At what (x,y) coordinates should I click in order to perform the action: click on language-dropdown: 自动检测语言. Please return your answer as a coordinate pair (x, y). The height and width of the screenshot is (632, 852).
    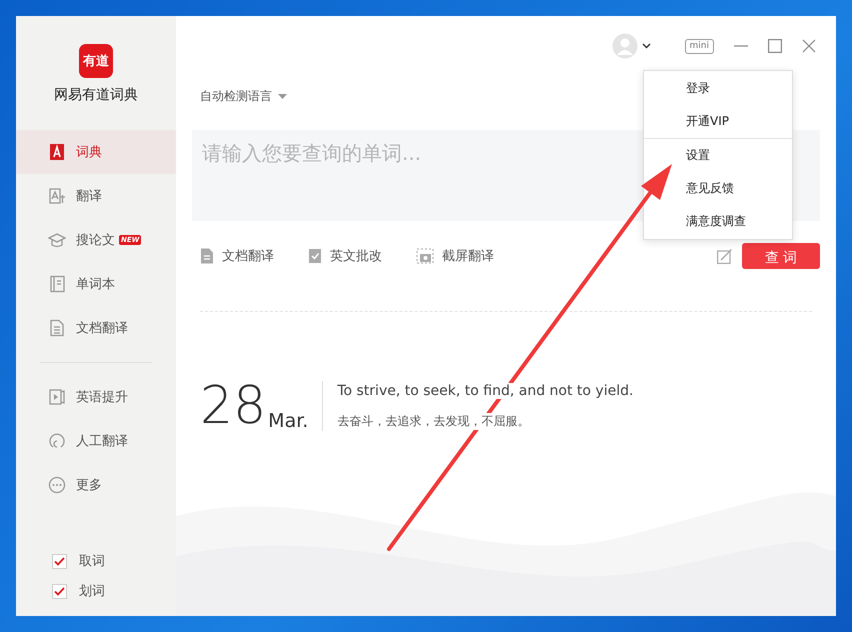
    Looking at the image, I should click on (239, 96).